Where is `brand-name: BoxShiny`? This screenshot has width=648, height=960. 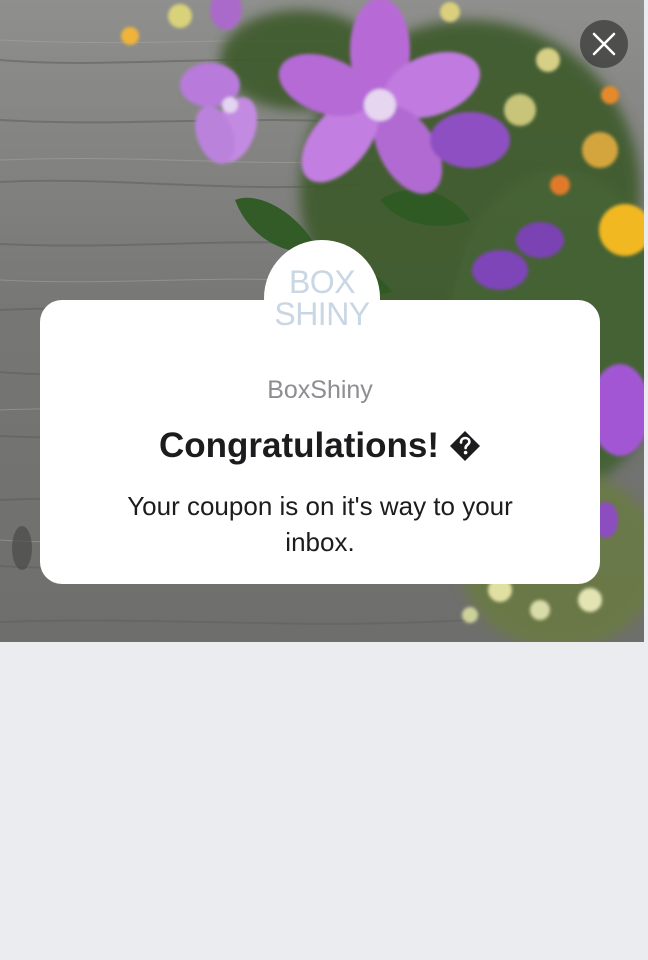
brand-name: BoxShiny is located at coordinates (320, 390).